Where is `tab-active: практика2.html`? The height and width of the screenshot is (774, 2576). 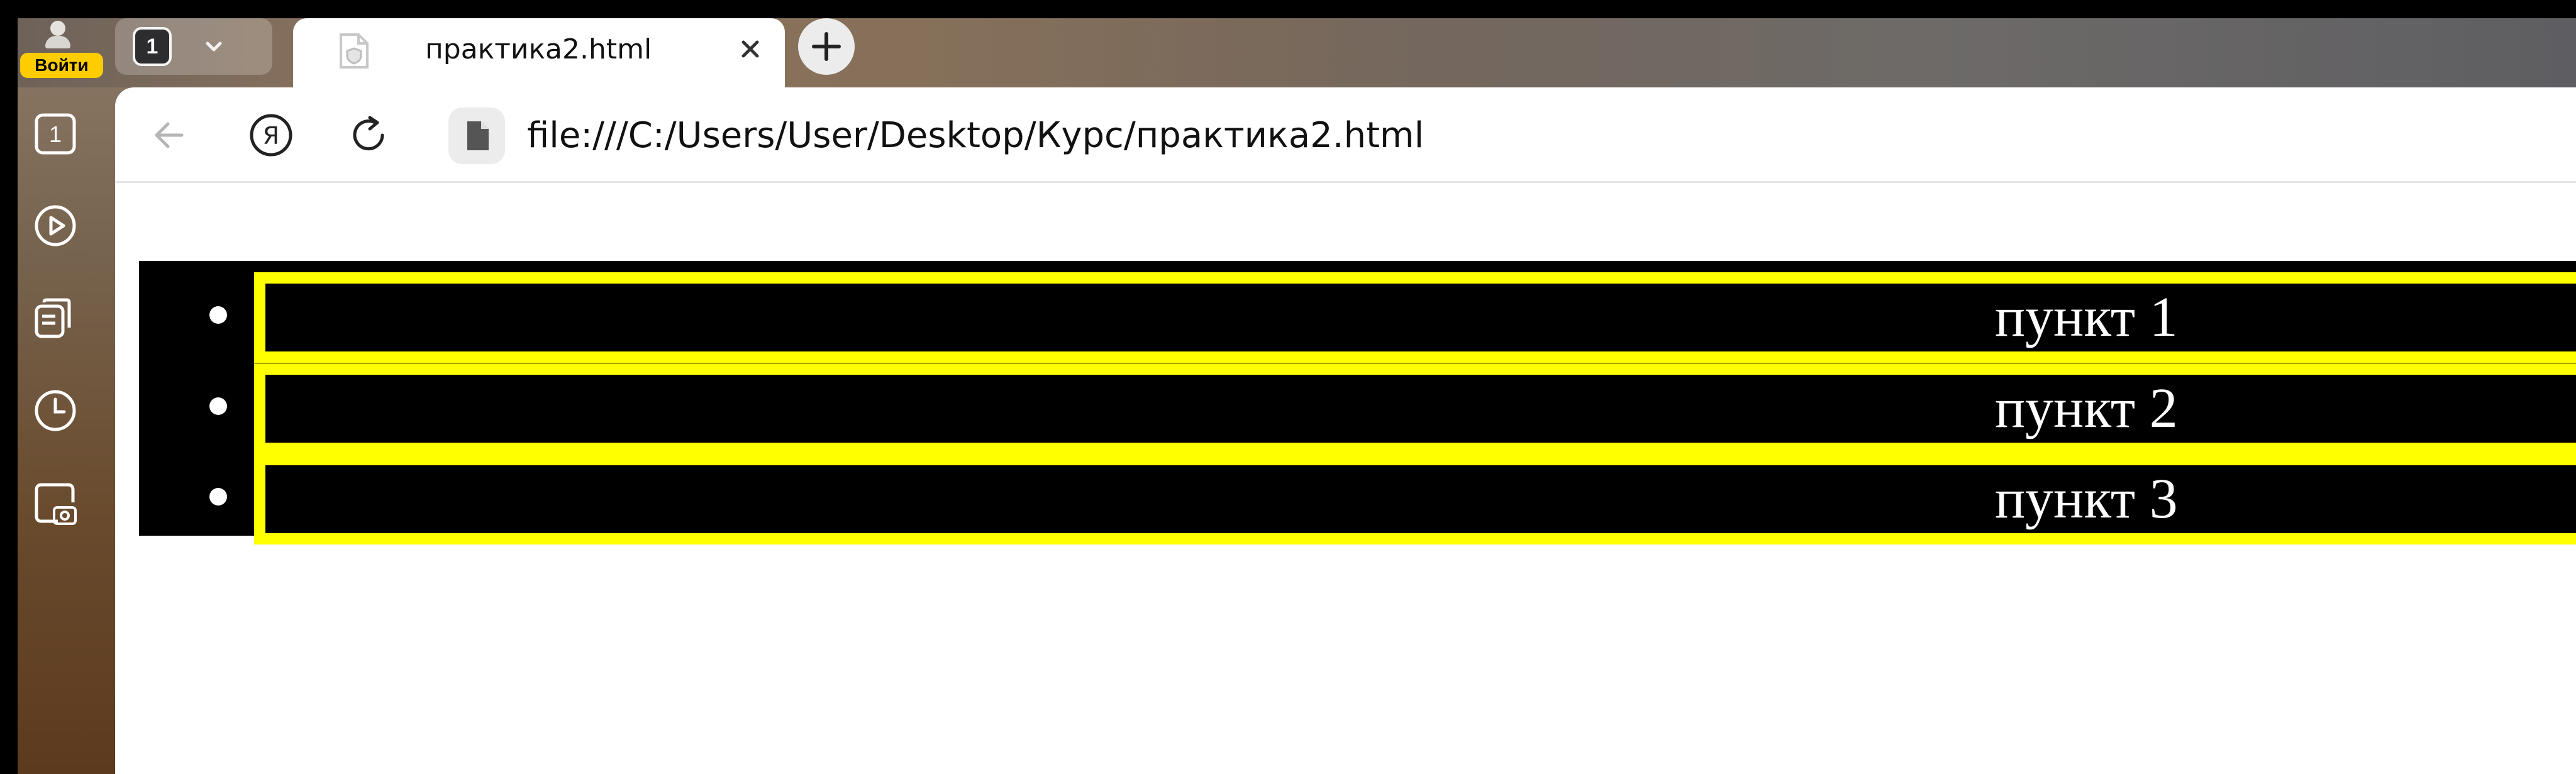
tab-active: практика2.html is located at coordinates (539, 56).